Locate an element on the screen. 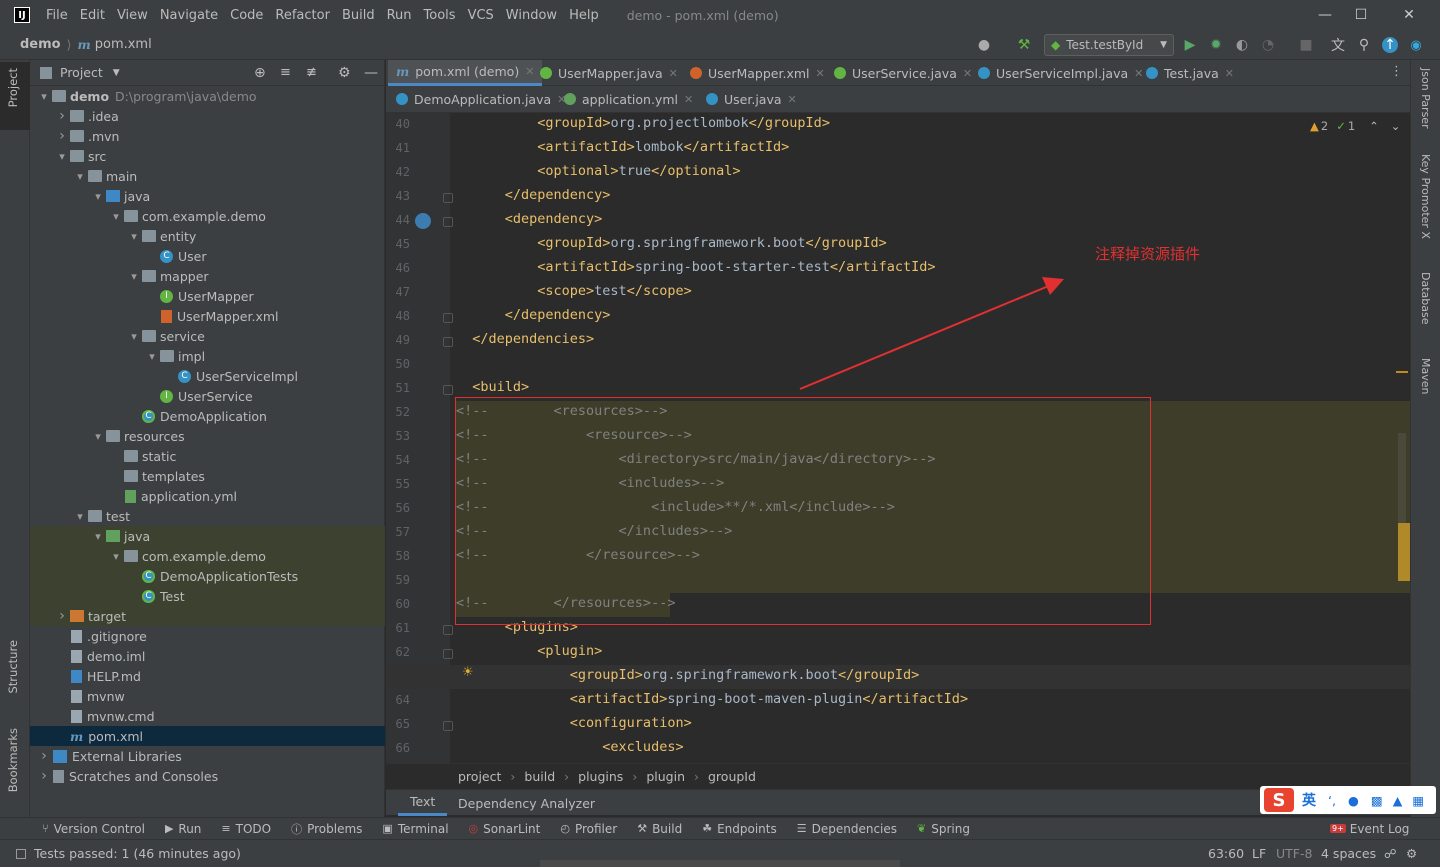 The height and width of the screenshot is (867, 1440). close-button: ✕ is located at coordinates (1409, 15).